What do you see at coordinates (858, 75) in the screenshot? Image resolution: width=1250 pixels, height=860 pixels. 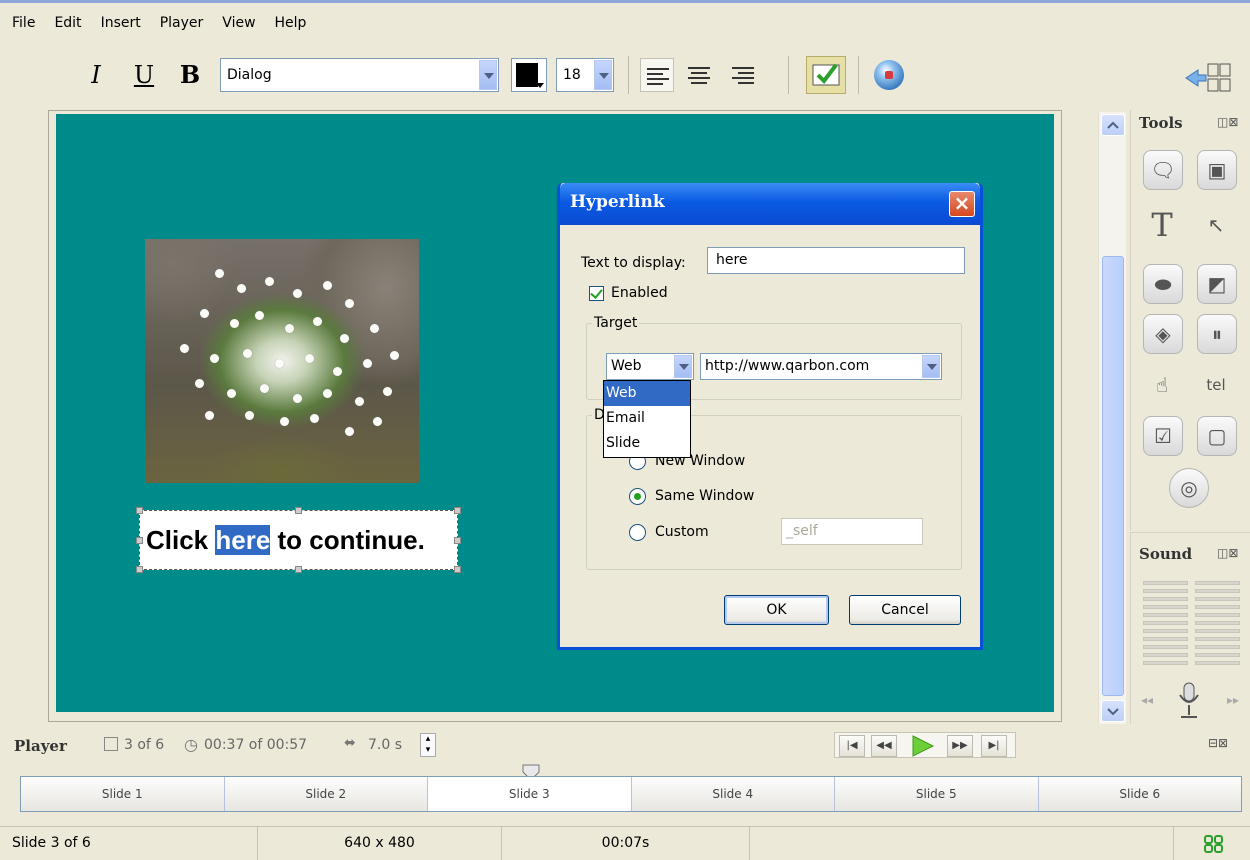 I see `toolbar-separator` at bounding box center [858, 75].